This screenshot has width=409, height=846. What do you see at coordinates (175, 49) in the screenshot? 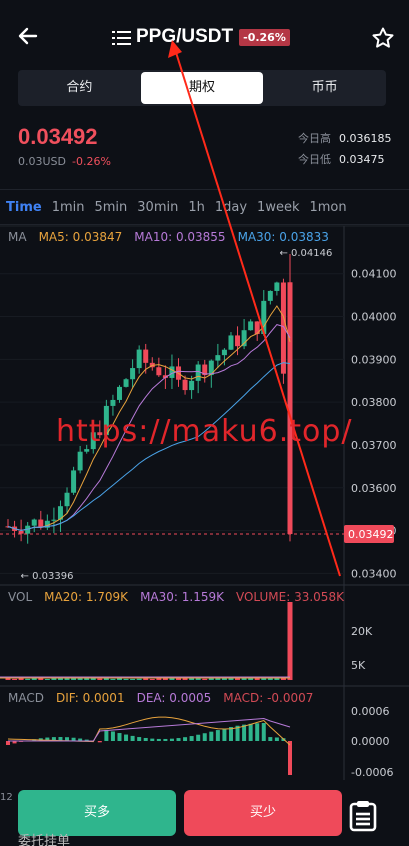
I see `annotation-arrowhead` at bounding box center [175, 49].